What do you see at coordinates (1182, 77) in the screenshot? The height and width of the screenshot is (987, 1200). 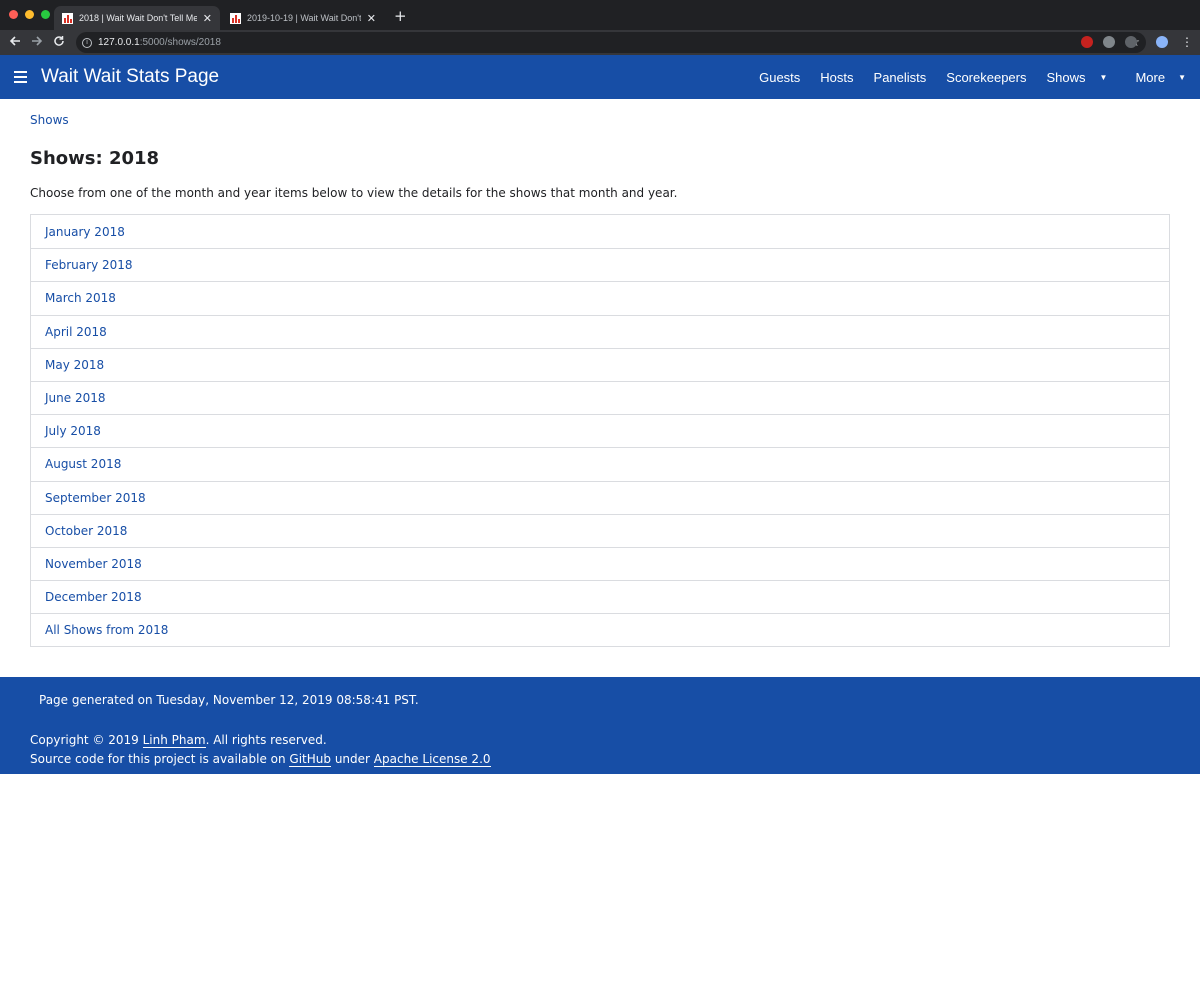 I see `more-dropdown-caret-icon: ▼` at bounding box center [1182, 77].